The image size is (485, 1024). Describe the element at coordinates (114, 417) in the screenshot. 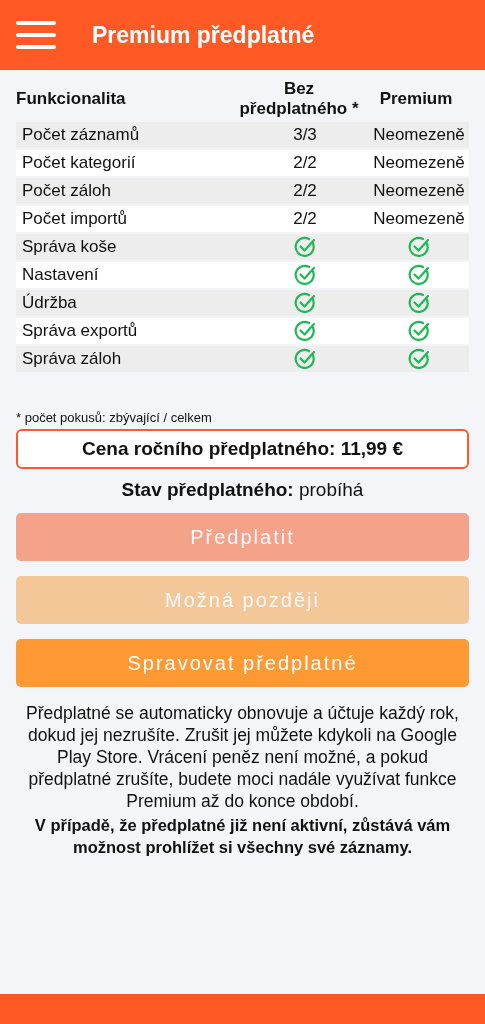

I see `footnote: * počet pokusů: zbývající / celkem` at that location.